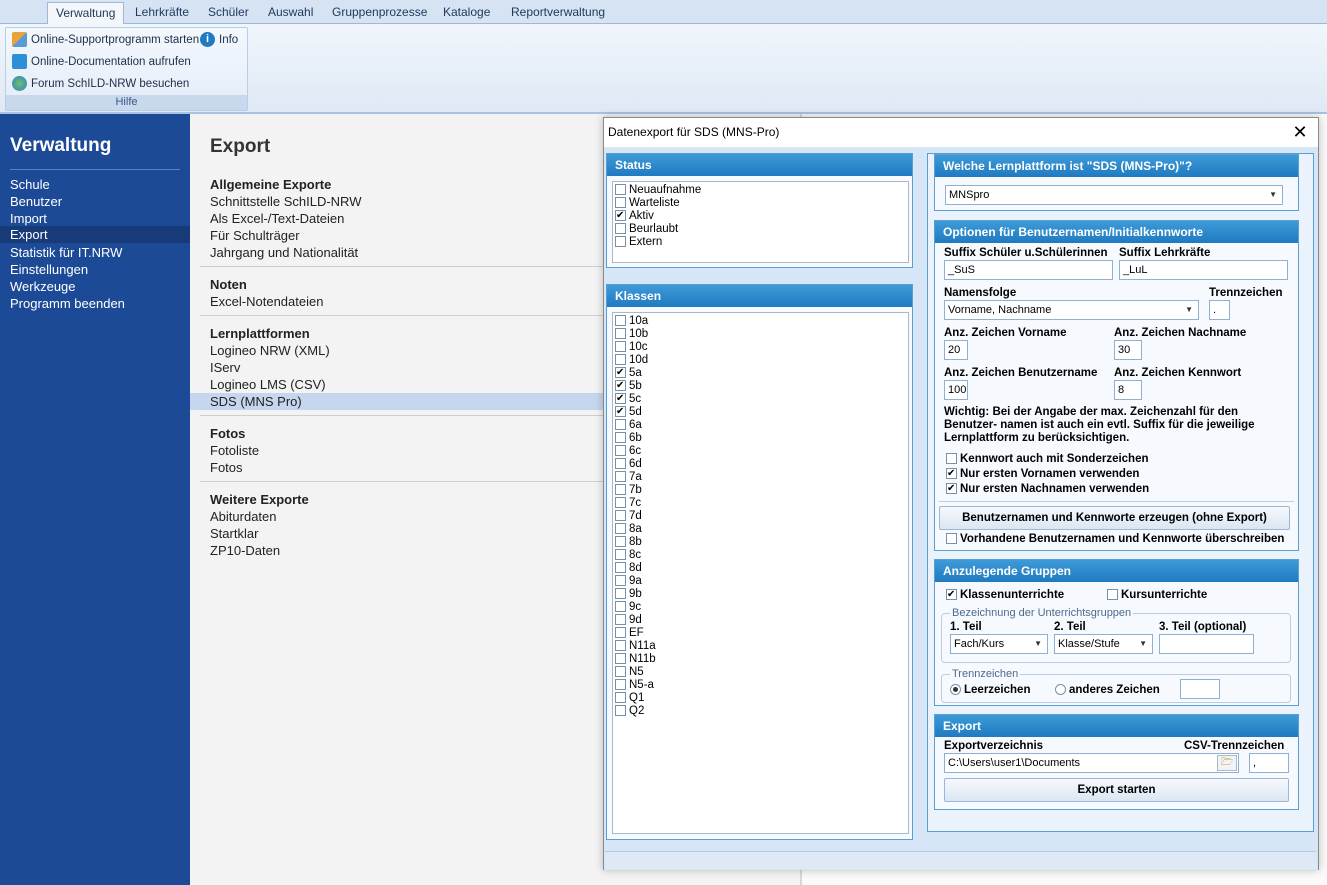  I want to click on anderes-zeichen-input, so click(1200, 689).